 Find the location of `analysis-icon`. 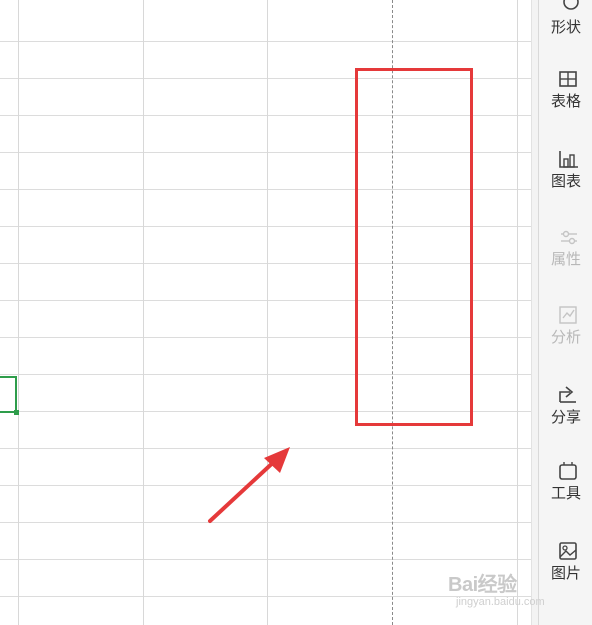

analysis-icon is located at coordinates (568, 315).